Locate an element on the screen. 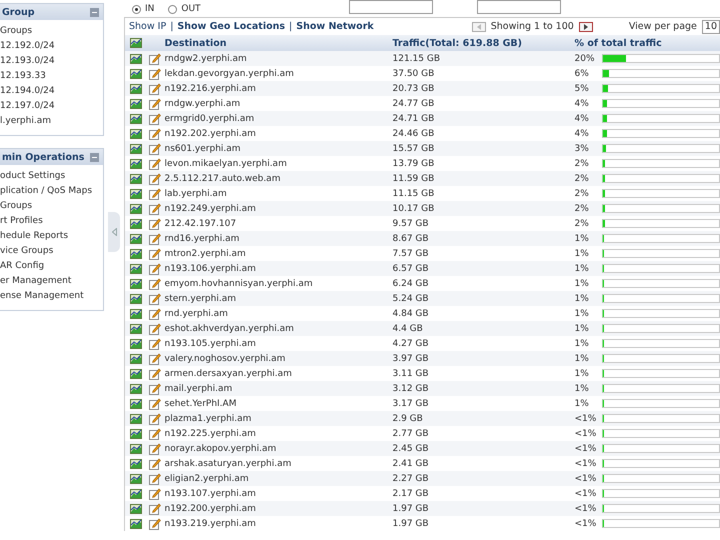  destination-cell: rndgw.yerphi.am is located at coordinates (278, 103).